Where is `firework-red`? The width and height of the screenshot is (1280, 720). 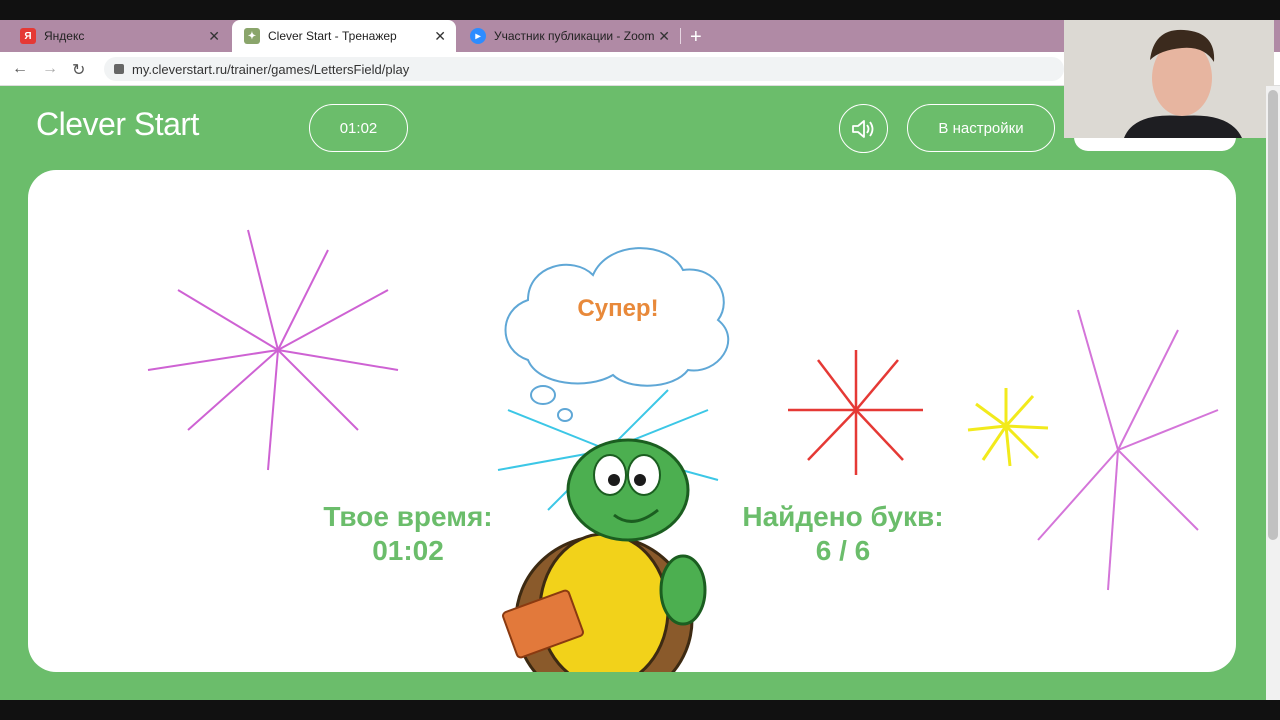 firework-red is located at coordinates (855, 412).